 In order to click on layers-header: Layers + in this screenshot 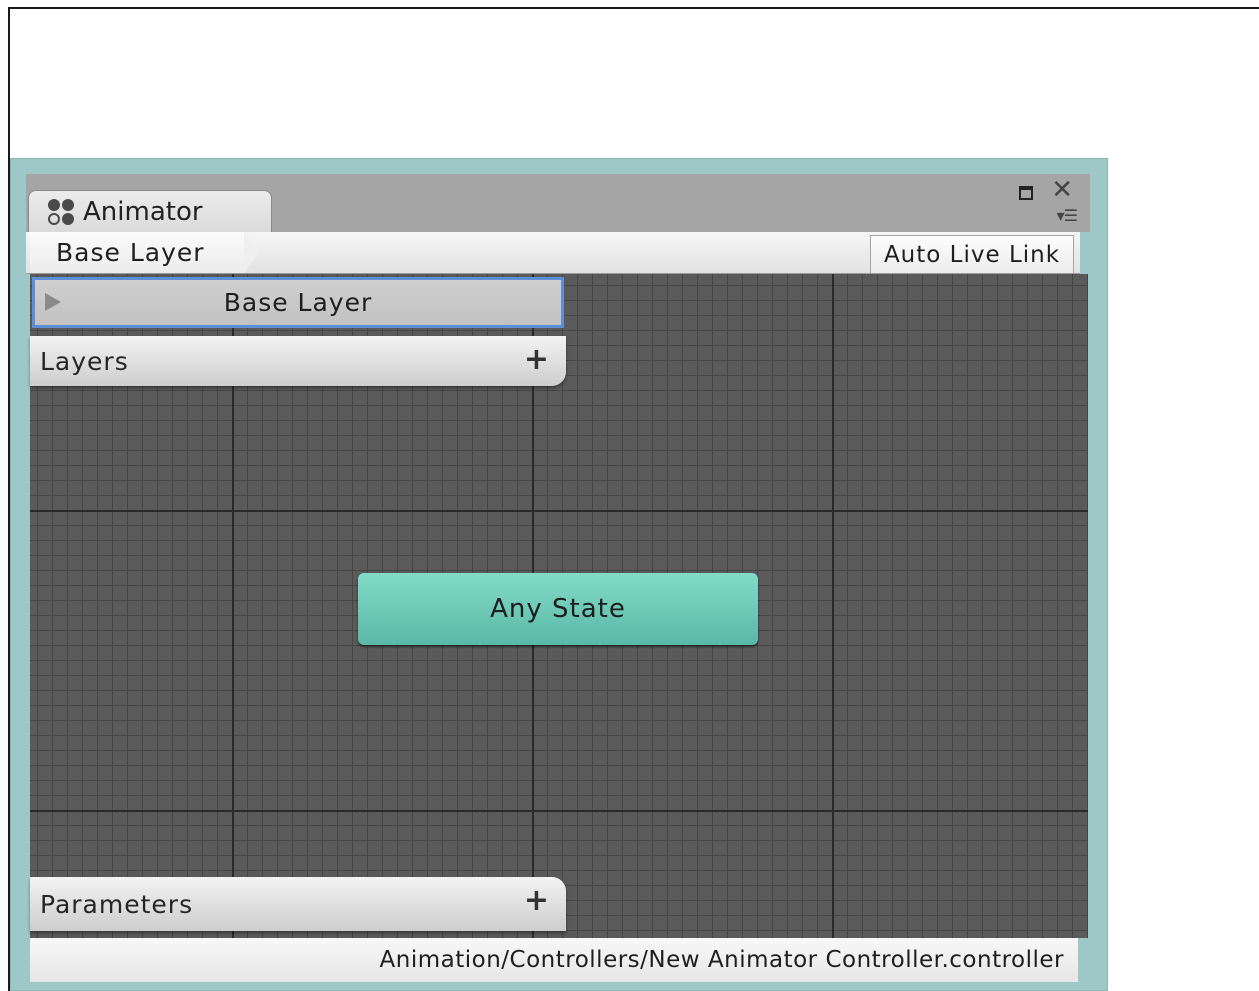, I will do `click(298, 361)`.